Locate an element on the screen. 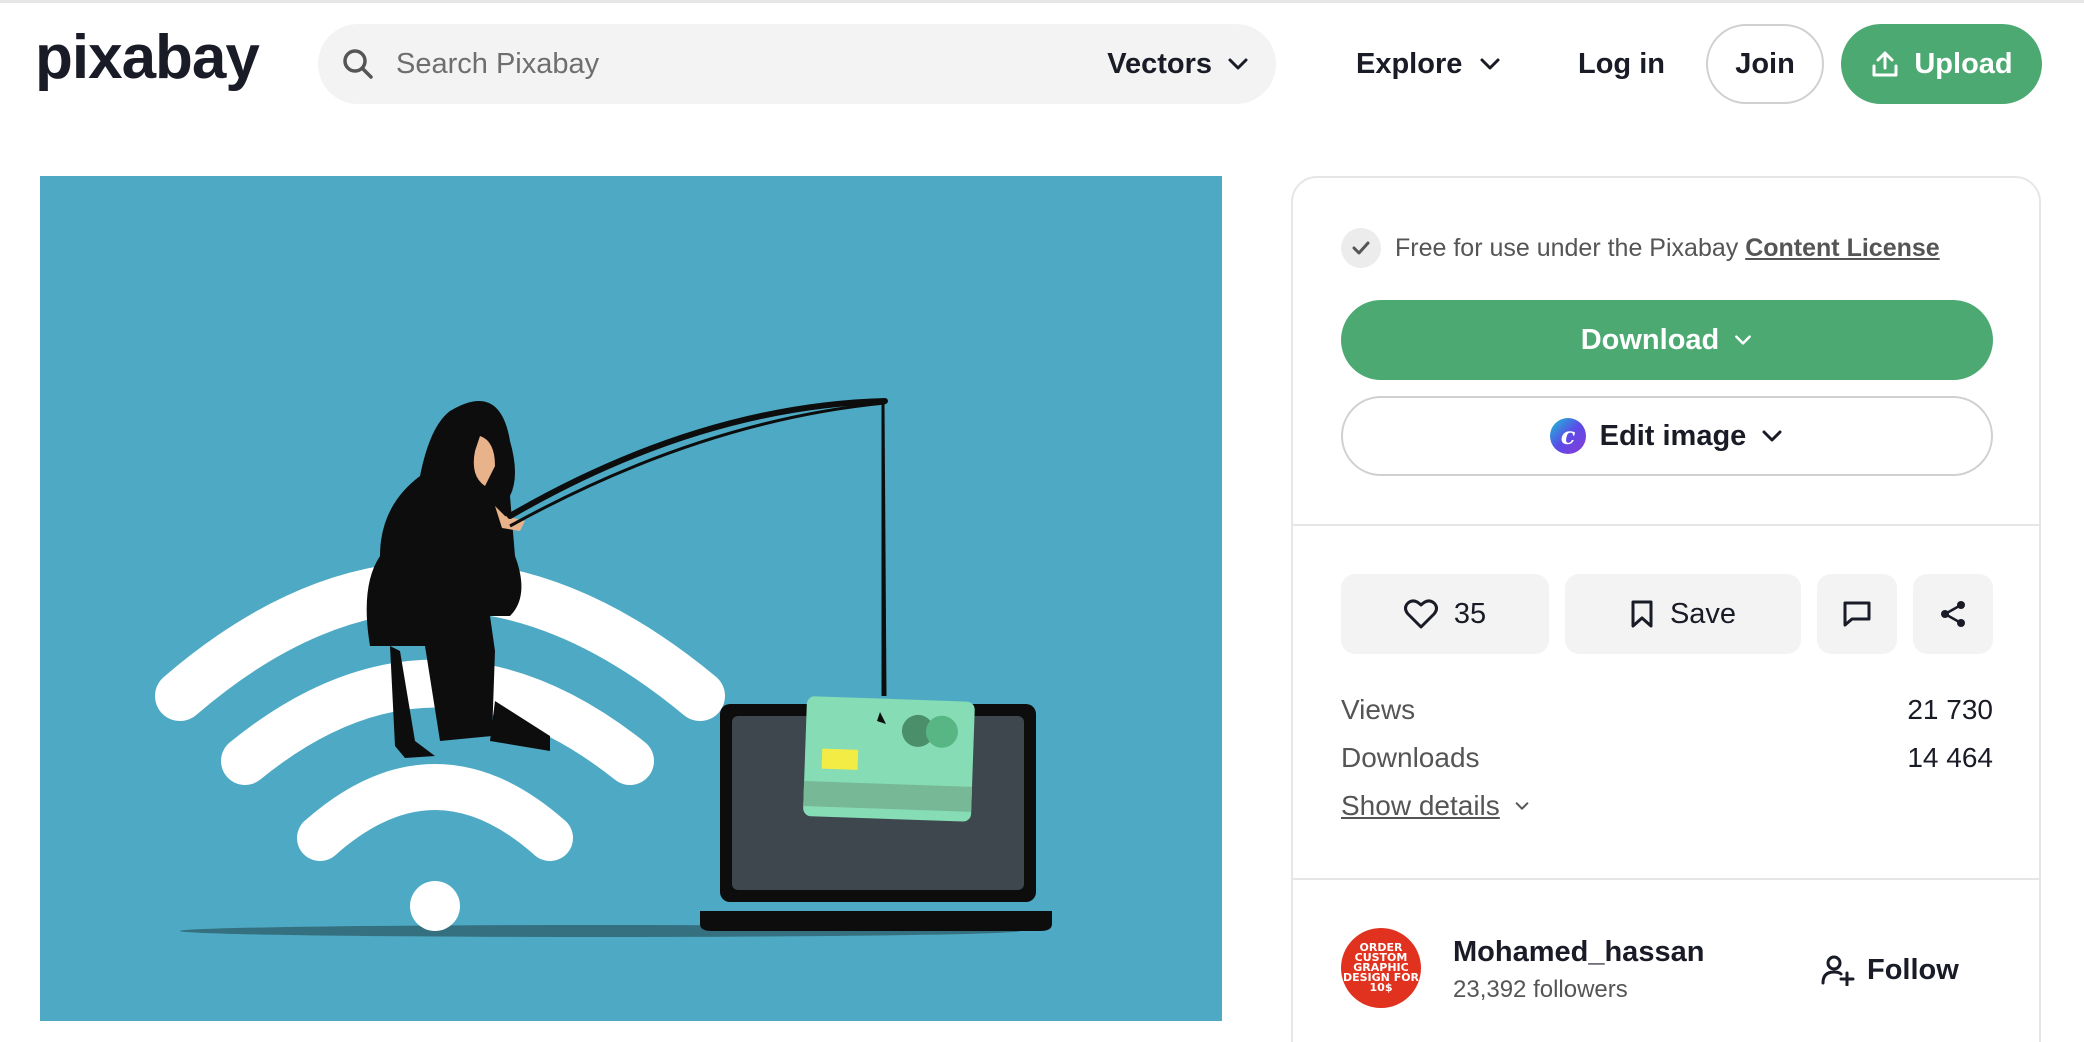  share-icon is located at coordinates (1953, 614).